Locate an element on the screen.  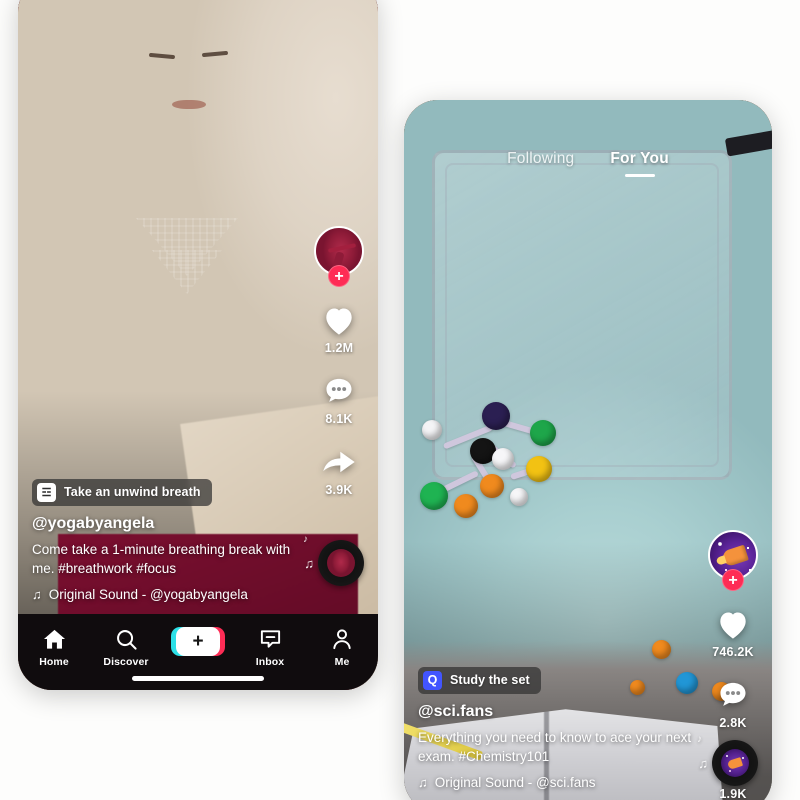
sound-row: ♫ Original Sound - @yogabyangela is located at coordinates (205, 594).